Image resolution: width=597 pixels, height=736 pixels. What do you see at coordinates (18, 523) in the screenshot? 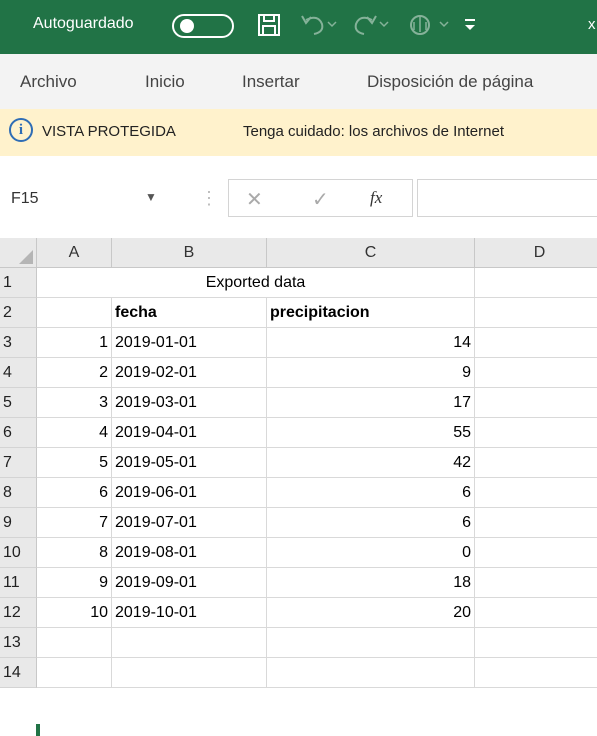
I see `row-header-9: 9` at bounding box center [18, 523].